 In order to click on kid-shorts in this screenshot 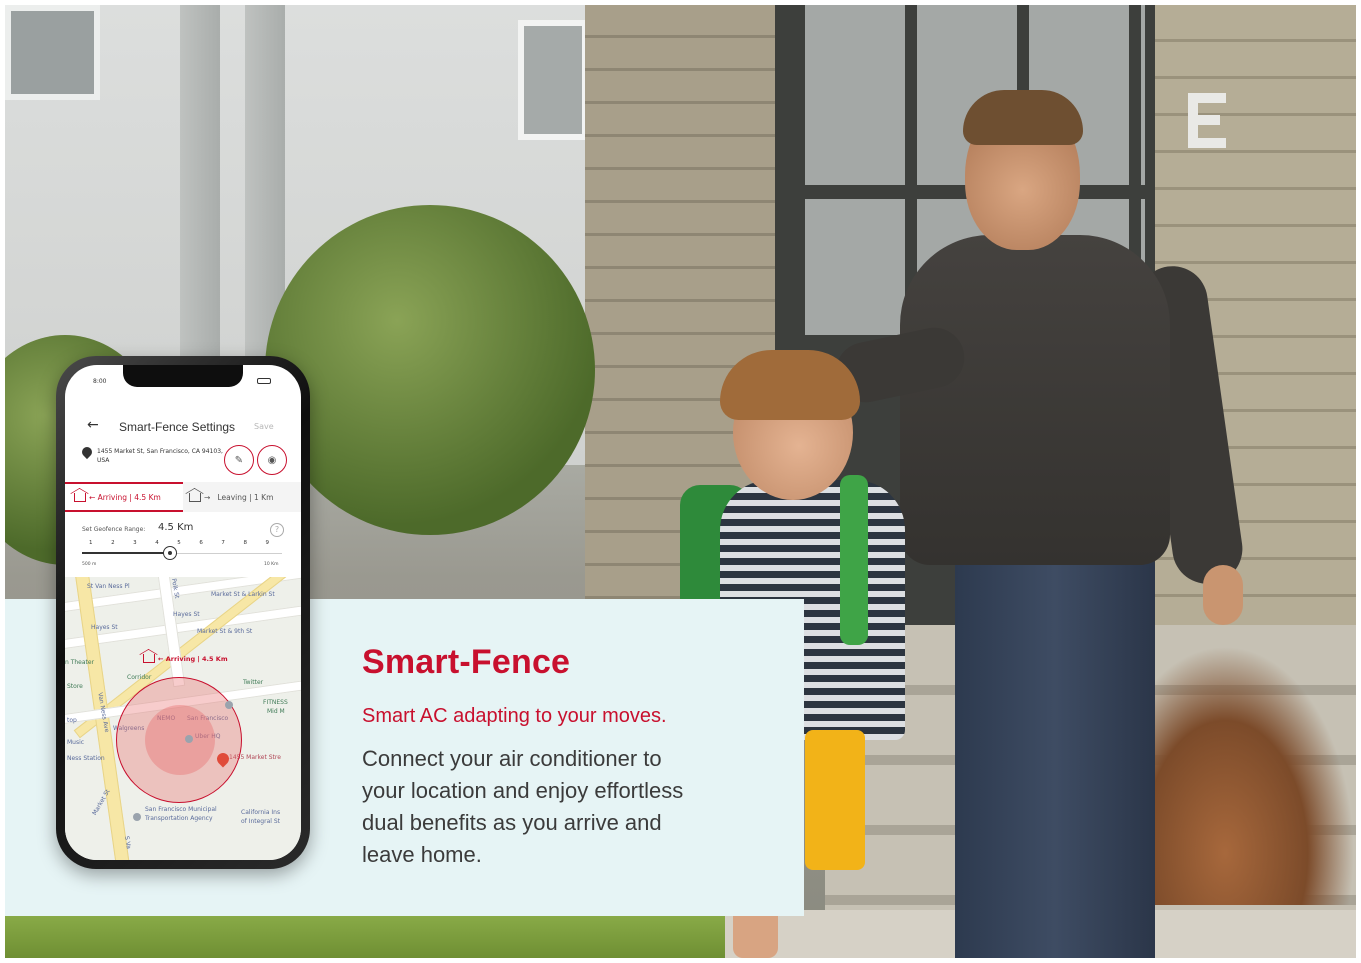, I will do `click(835, 800)`.